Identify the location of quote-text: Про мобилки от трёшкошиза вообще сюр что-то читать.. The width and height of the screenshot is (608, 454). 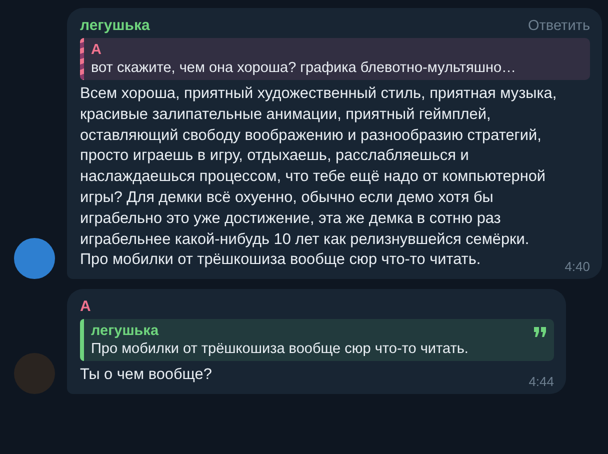
(279, 349).